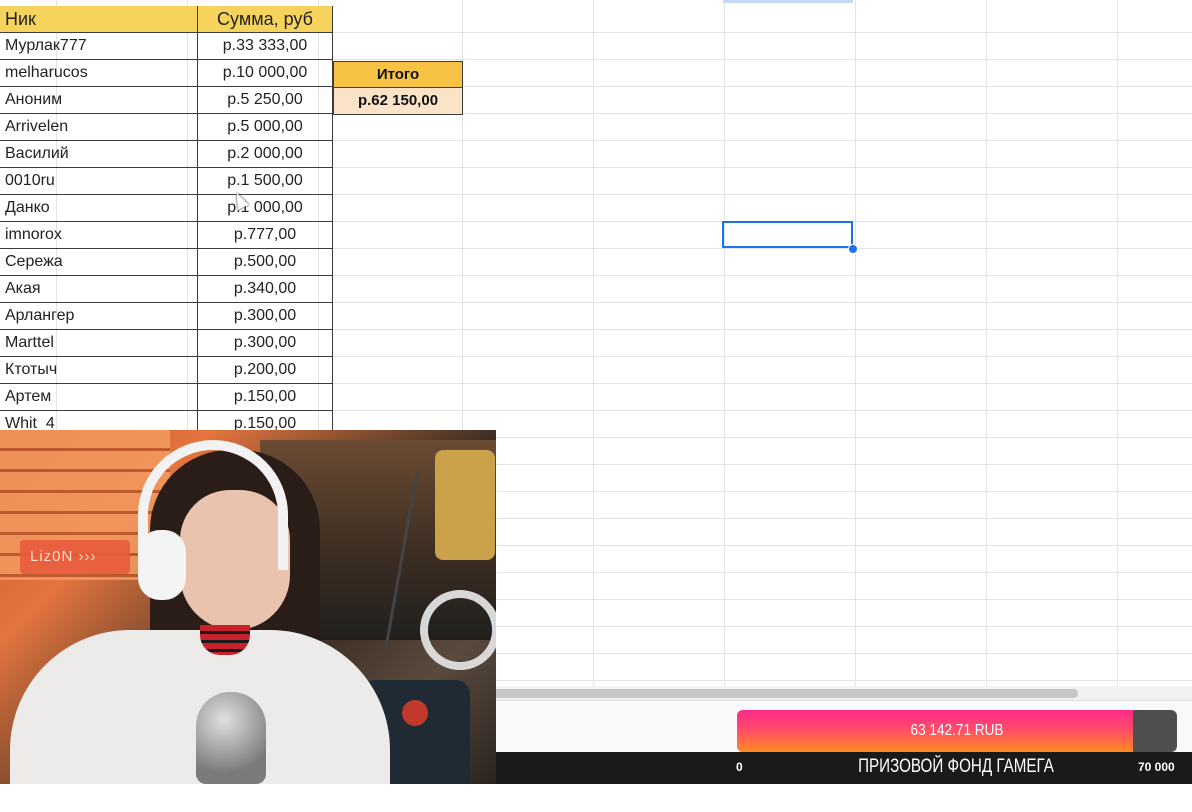 Image resolution: width=1192 pixels, height=812 pixels. I want to click on table-cell-sum: р.5 000,00, so click(265, 127).